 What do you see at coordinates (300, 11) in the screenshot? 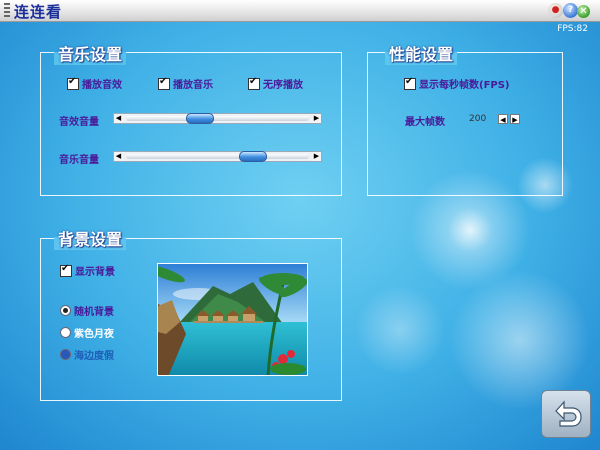
I see `title-bar: 连连看 ● ? ✕` at bounding box center [300, 11].